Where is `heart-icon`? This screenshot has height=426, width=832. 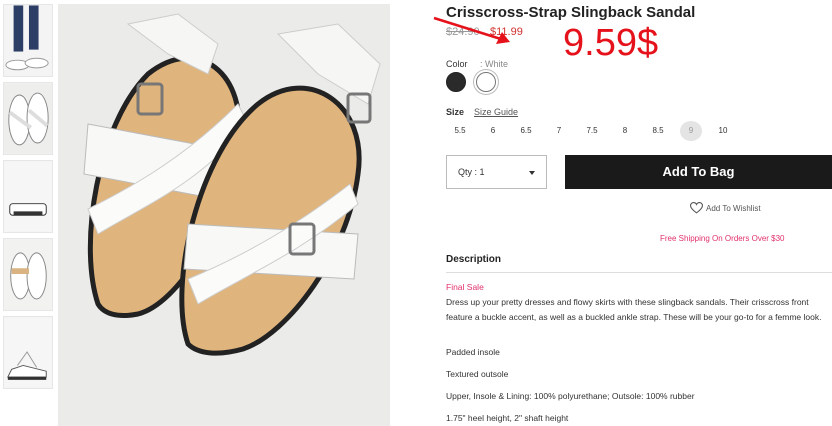 heart-icon is located at coordinates (696, 208).